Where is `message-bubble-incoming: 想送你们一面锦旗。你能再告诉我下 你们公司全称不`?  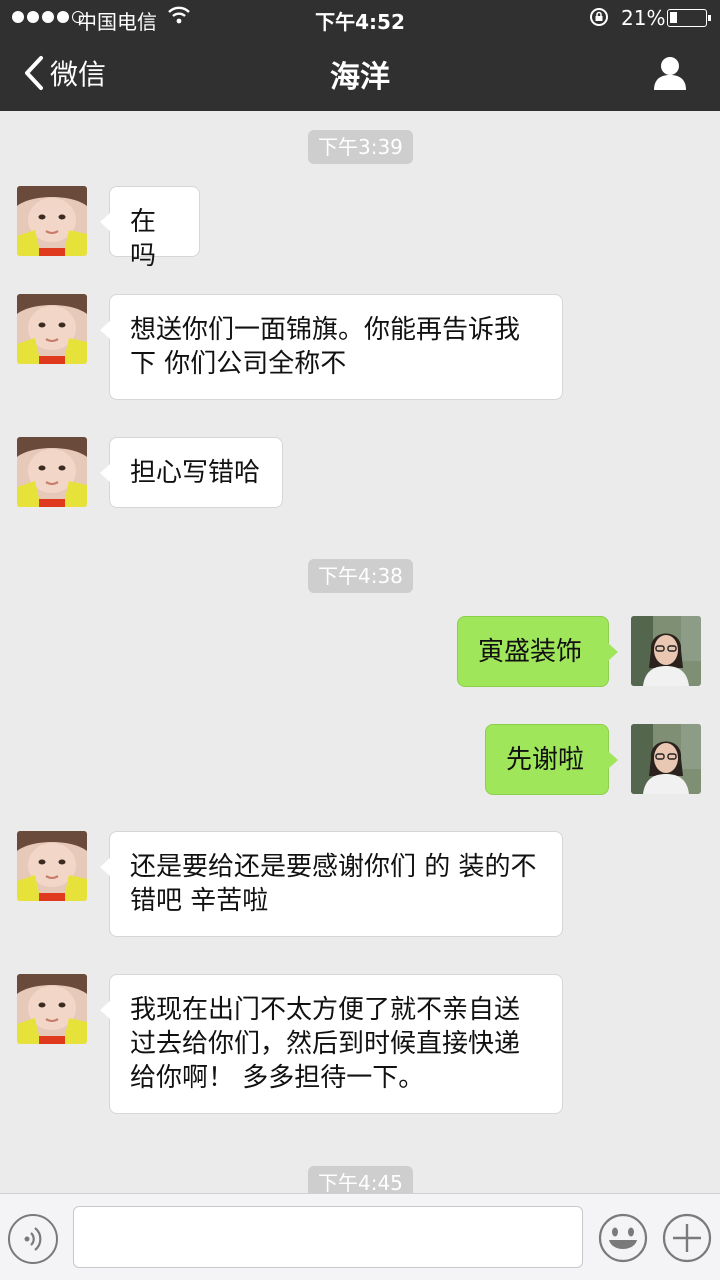
message-bubble-incoming: 想送你们一面锦旗。你能再告诉我下 你们公司全称不 is located at coordinates (331, 347).